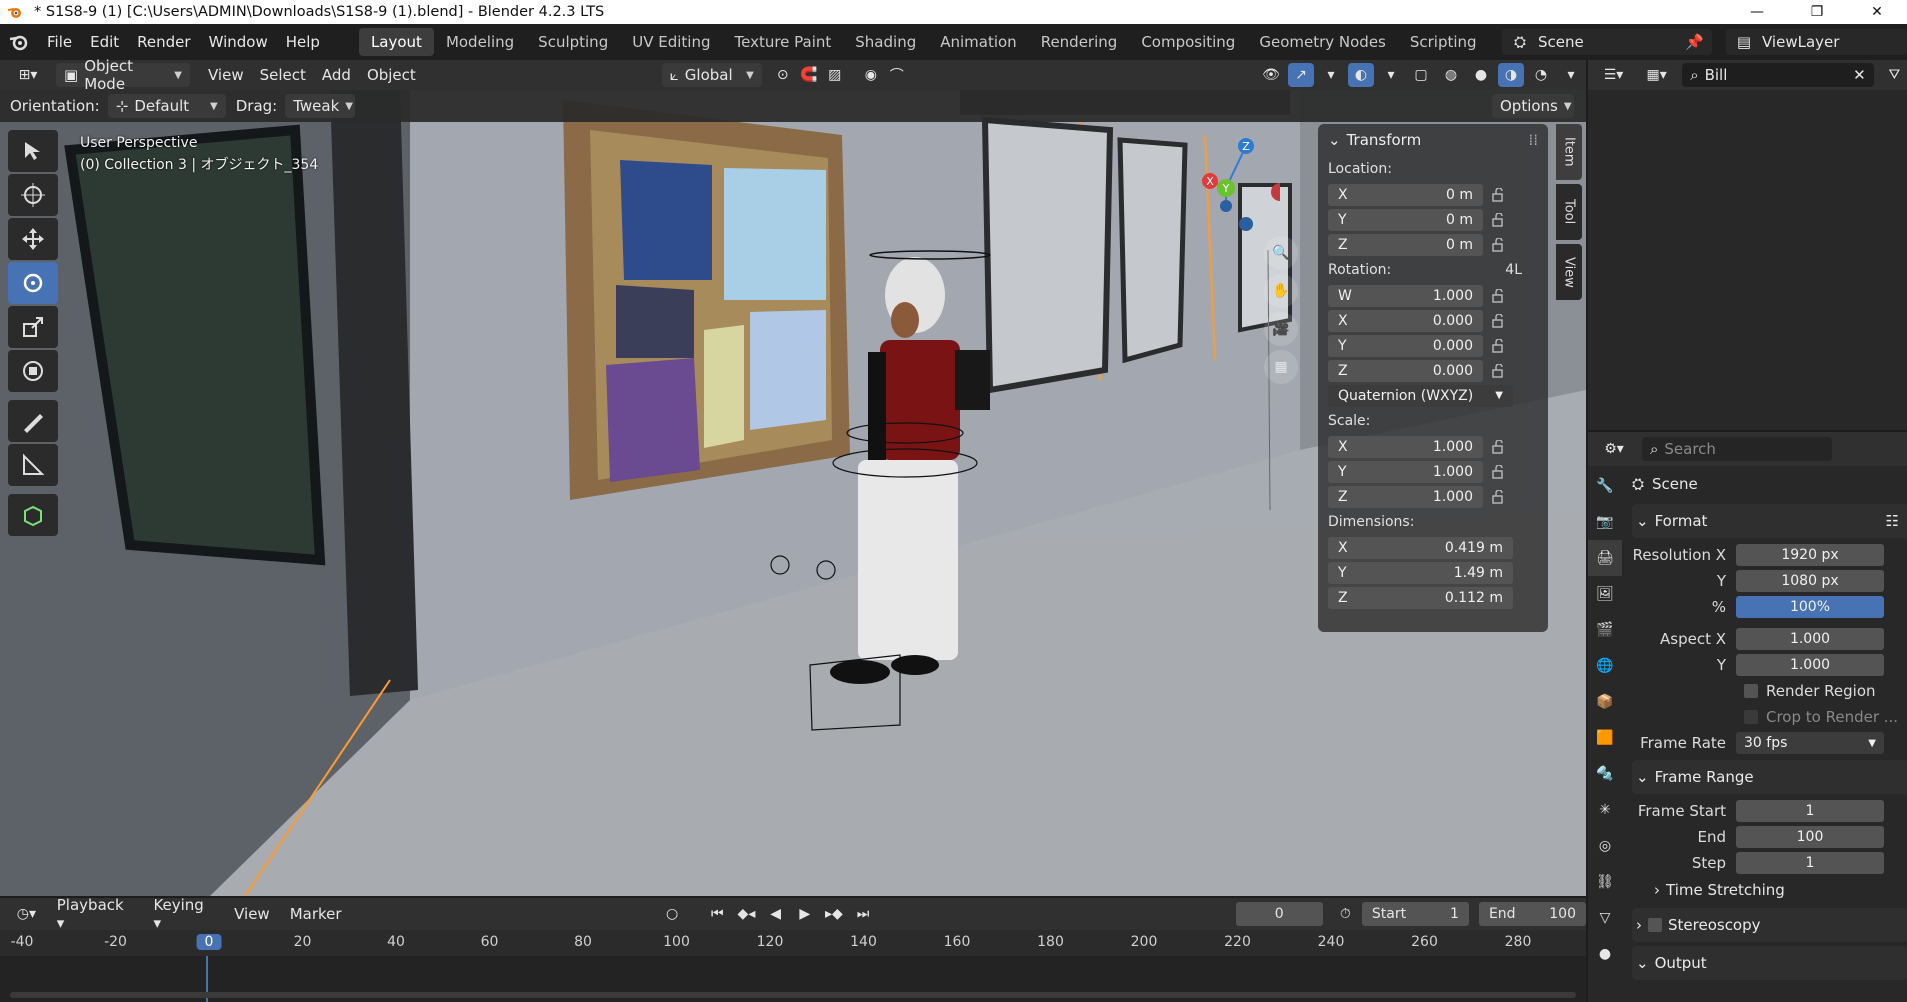  Describe the element at coordinates (1607, 42) in the screenshot. I see `scene-selector: ⛭ Scene 📌` at that location.